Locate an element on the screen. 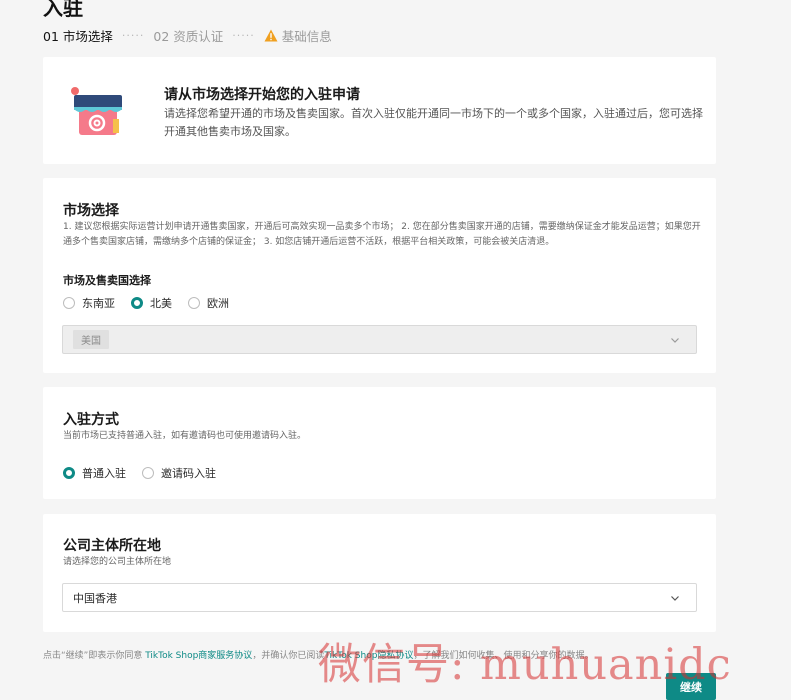  continue-button: 继续 is located at coordinates (691, 686).